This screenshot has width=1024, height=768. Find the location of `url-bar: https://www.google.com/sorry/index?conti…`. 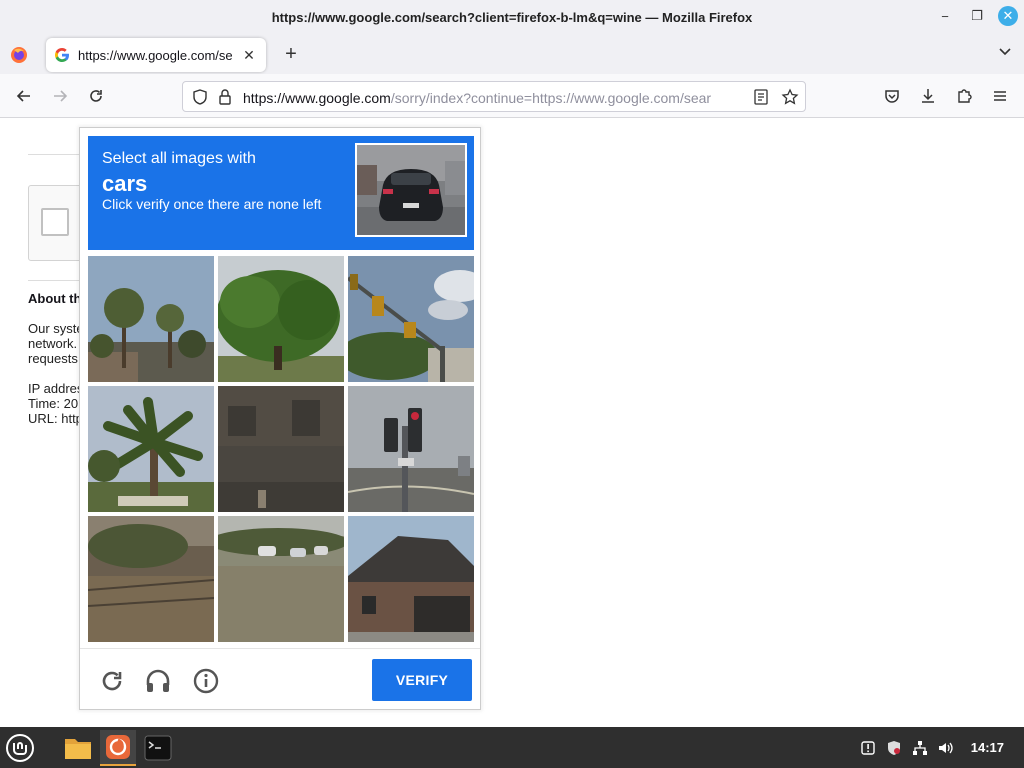

url-bar: https://www.google.com/sorry/index?conti… is located at coordinates (494, 96).